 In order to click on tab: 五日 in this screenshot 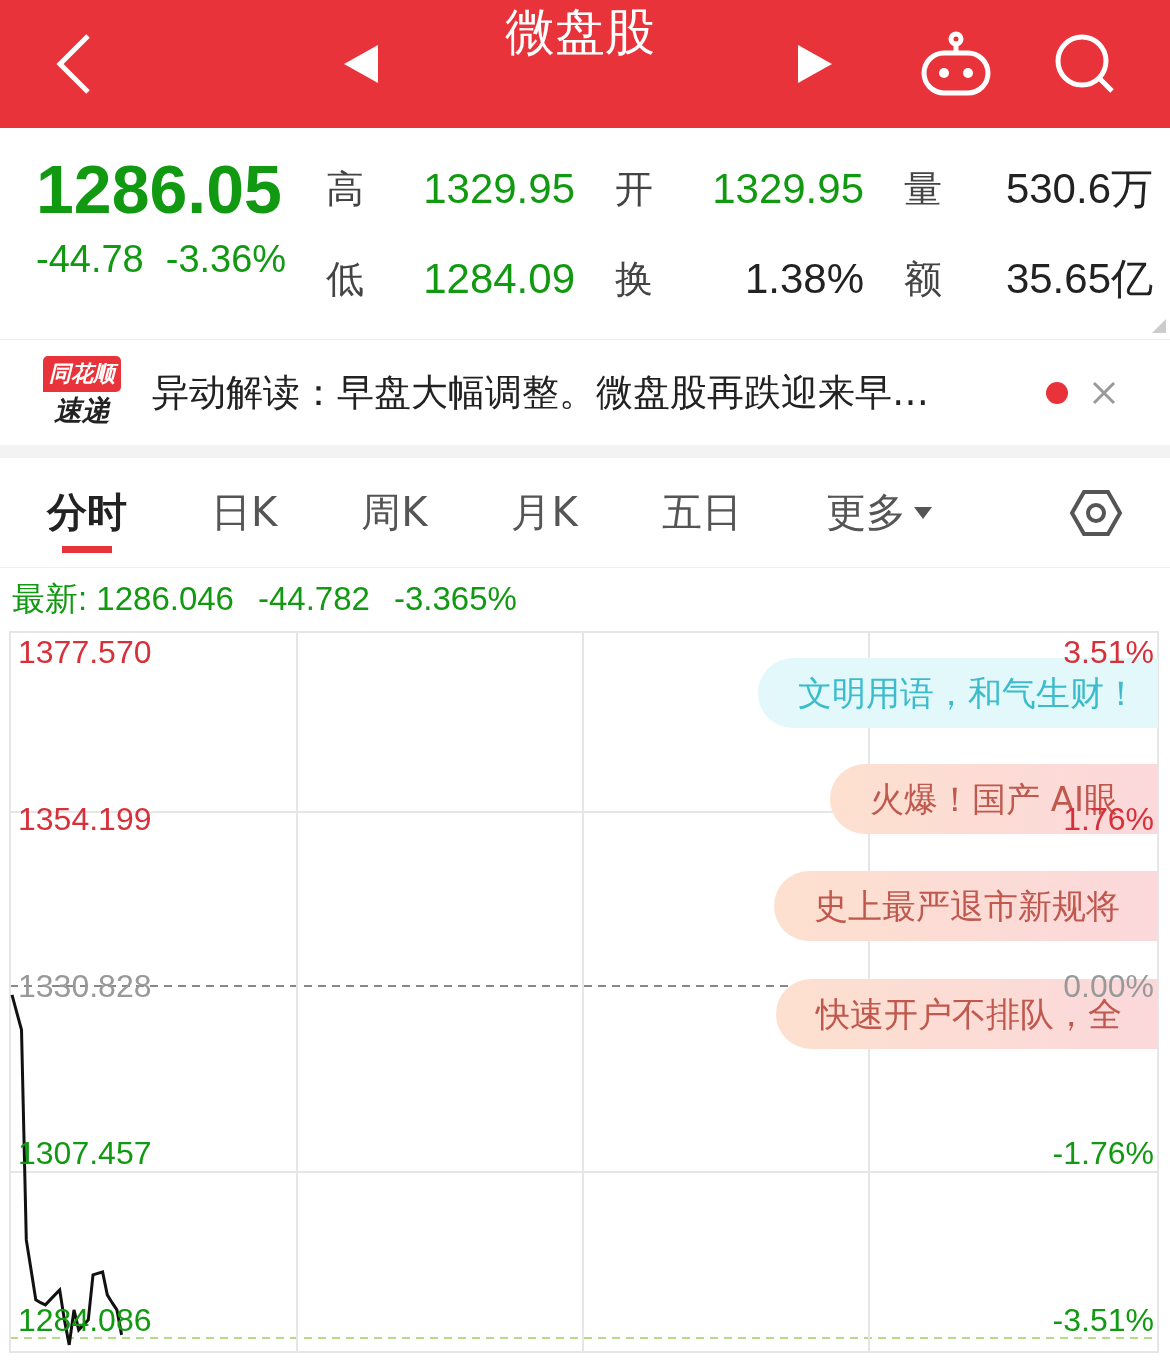, I will do `click(701, 512)`.